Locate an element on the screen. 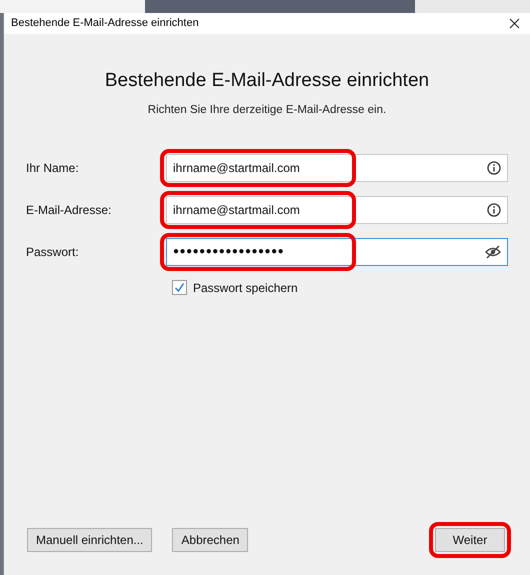  checkmark-icon is located at coordinates (179, 288).